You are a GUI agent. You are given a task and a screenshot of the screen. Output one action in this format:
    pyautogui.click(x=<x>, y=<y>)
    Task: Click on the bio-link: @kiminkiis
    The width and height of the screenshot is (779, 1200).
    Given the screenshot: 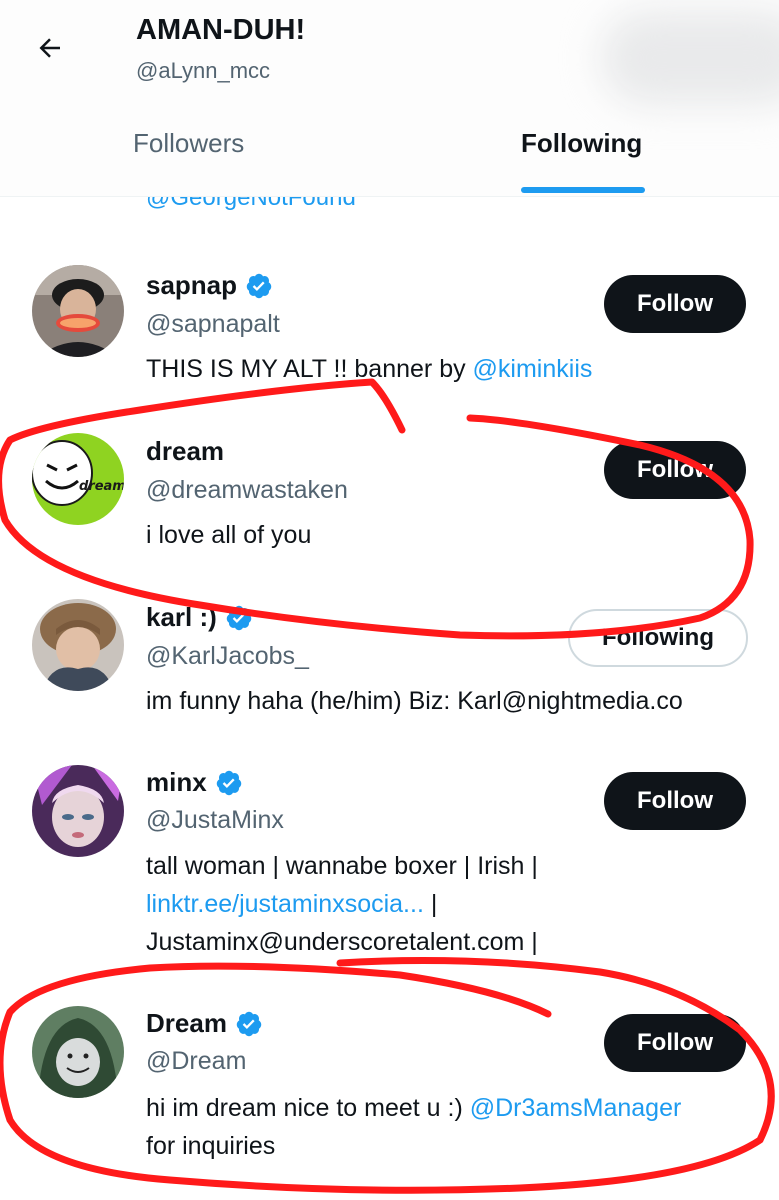 What is the action you would take?
    pyautogui.click(x=533, y=369)
    